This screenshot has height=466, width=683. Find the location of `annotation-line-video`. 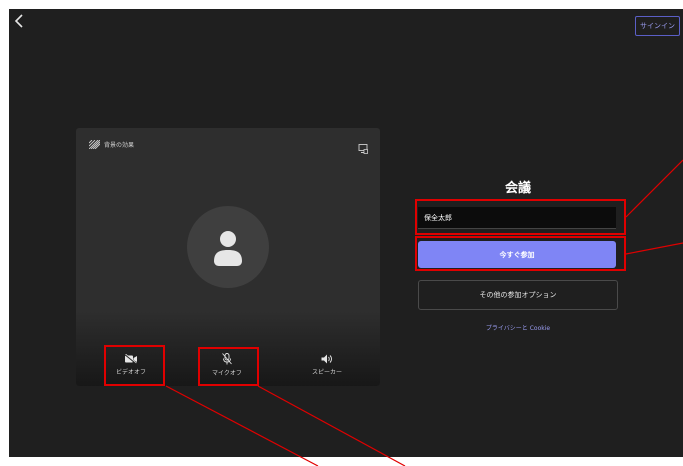

annotation-line-video is located at coordinates (242, 425).